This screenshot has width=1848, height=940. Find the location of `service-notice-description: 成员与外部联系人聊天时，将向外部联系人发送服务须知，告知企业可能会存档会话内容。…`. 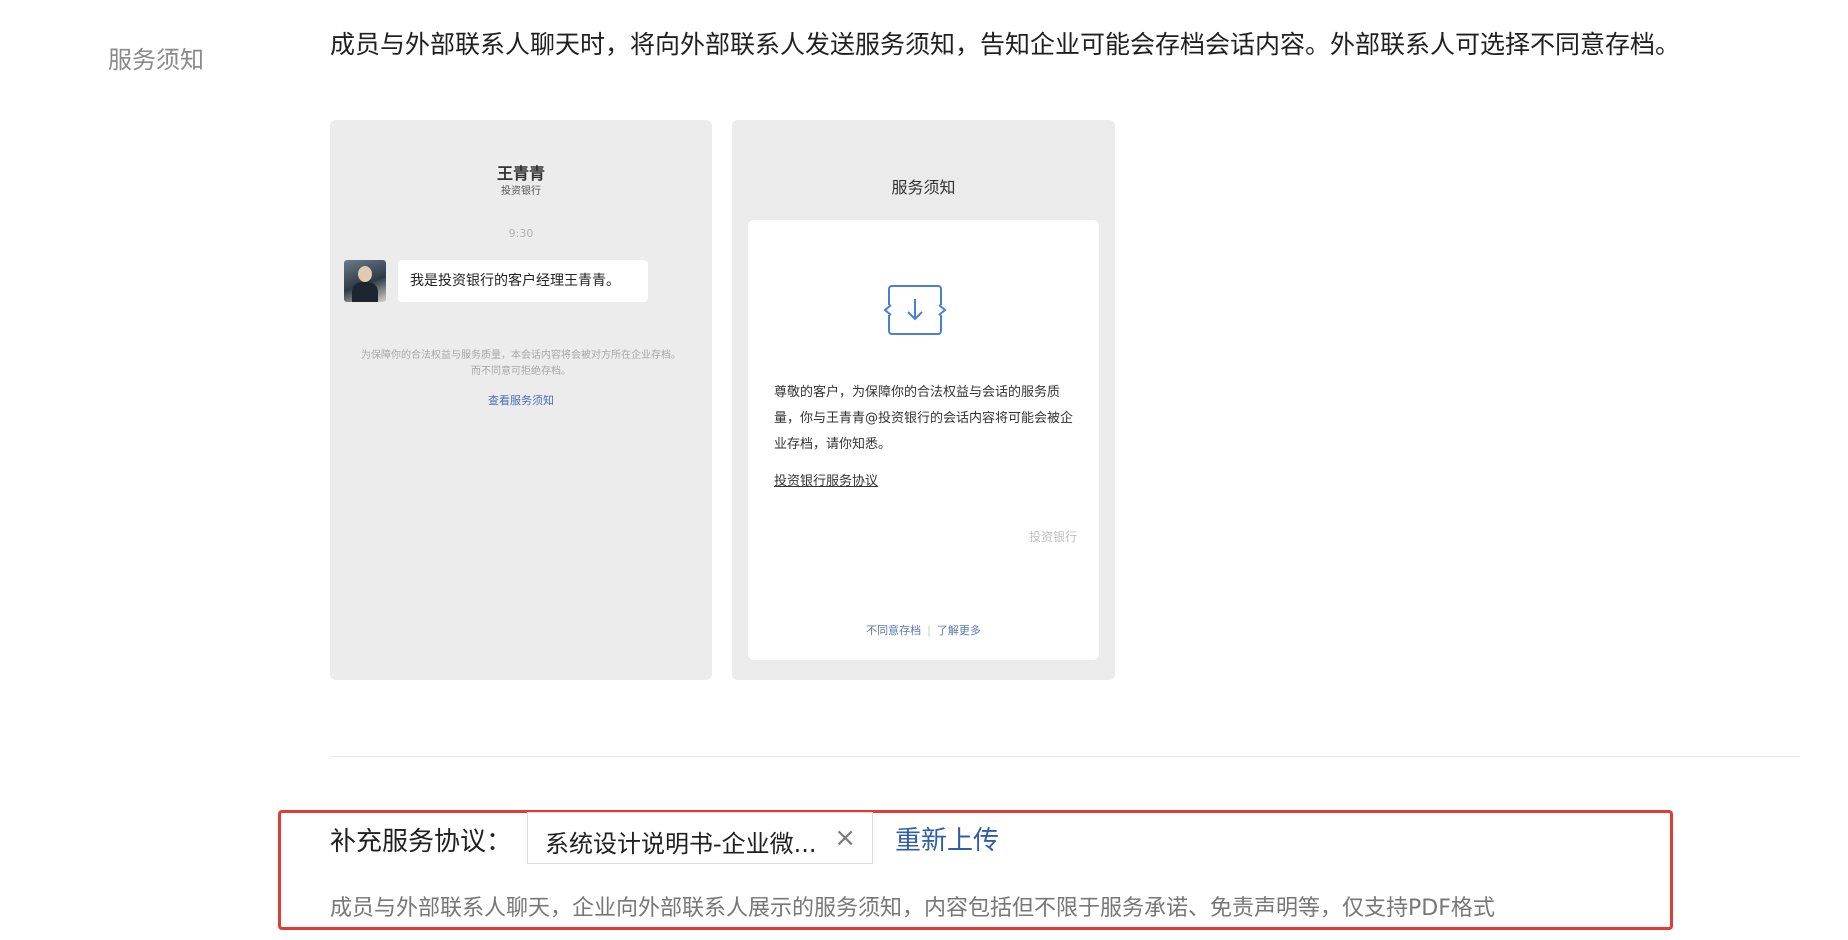

service-notice-description: 成员与外部联系人聊天时，将向外部联系人发送服务须知，告知企业可能会存档会话内容。… is located at coordinates (1005, 44).